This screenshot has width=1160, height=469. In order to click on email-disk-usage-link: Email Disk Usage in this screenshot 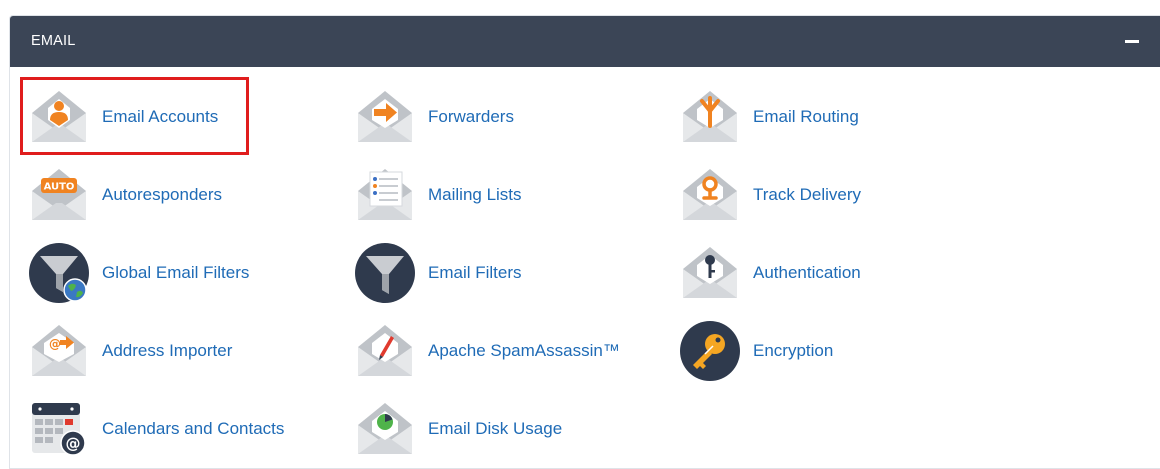, I will do `click(455, 429)`.